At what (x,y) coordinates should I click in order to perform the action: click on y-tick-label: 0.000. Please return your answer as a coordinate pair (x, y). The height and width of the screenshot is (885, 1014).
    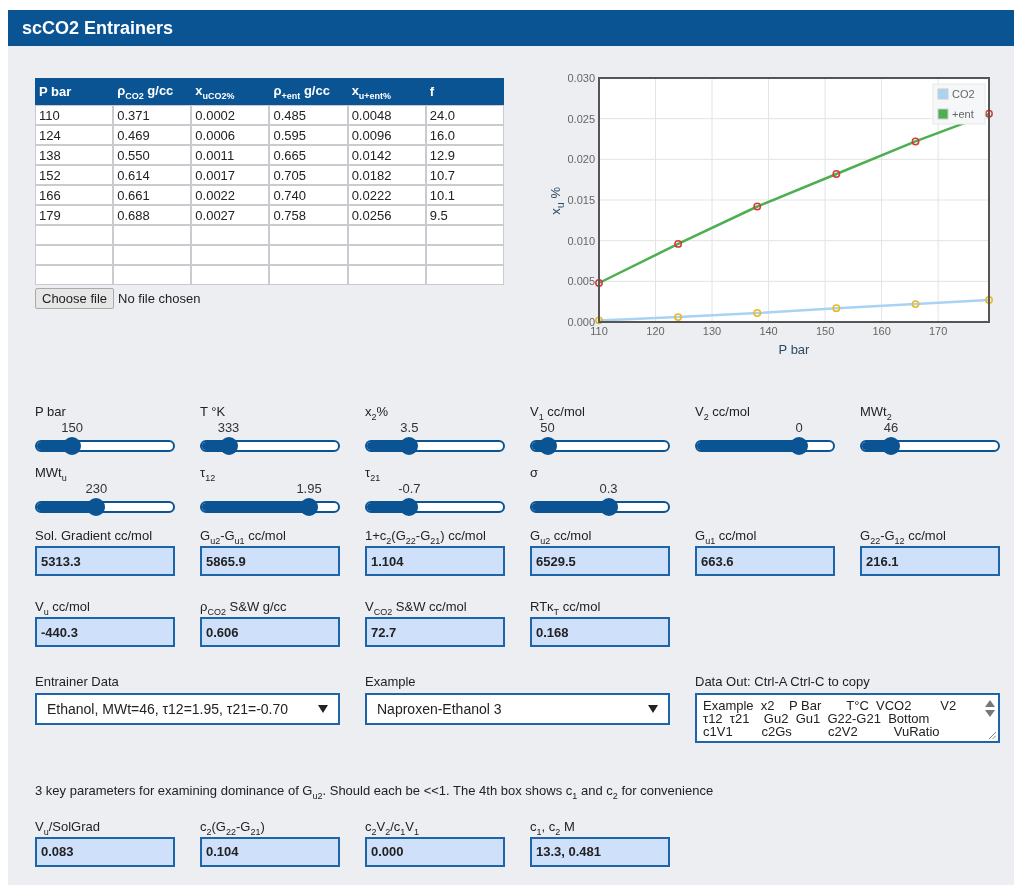
    Looking at the image, I should click on (581, 322).